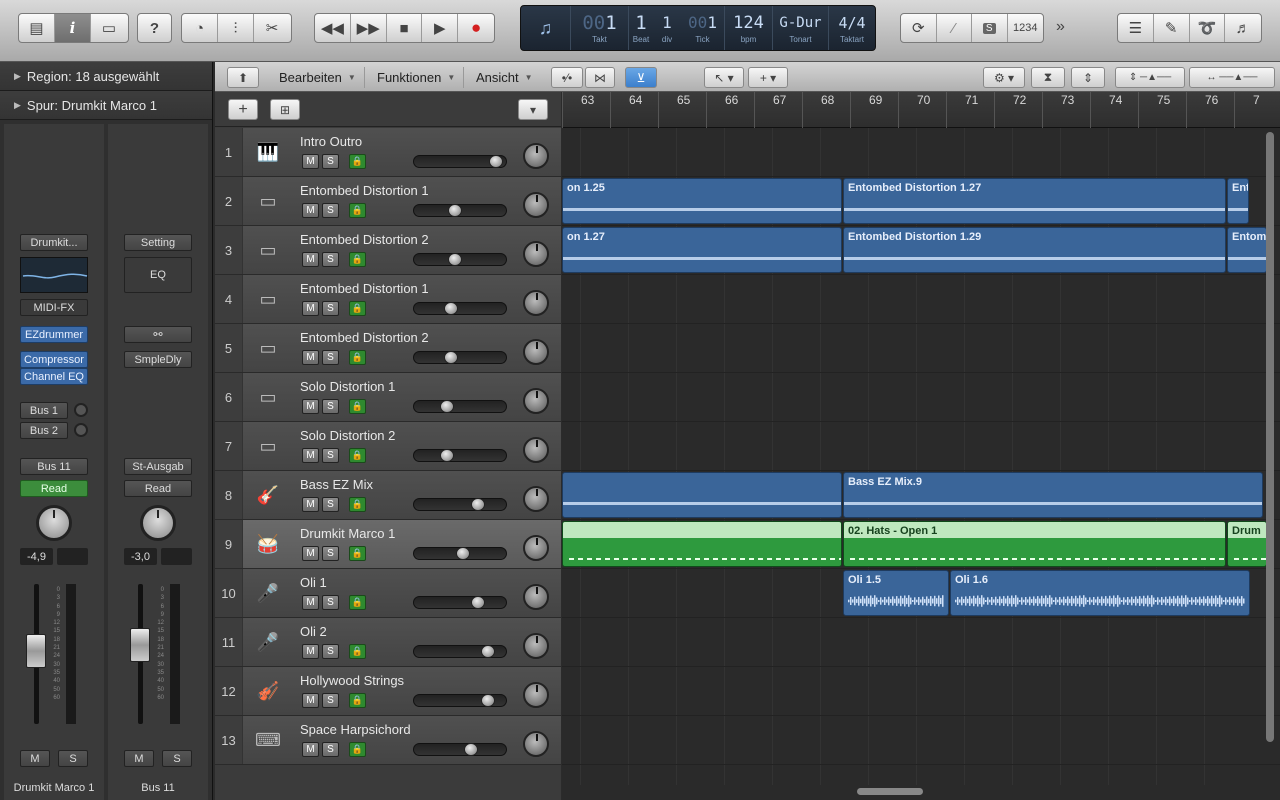 This screenshot has width=1280, height=800. I want to click on track-header: 12 🎻 Hollywood Strings M S 🔒, so click(388, 691).